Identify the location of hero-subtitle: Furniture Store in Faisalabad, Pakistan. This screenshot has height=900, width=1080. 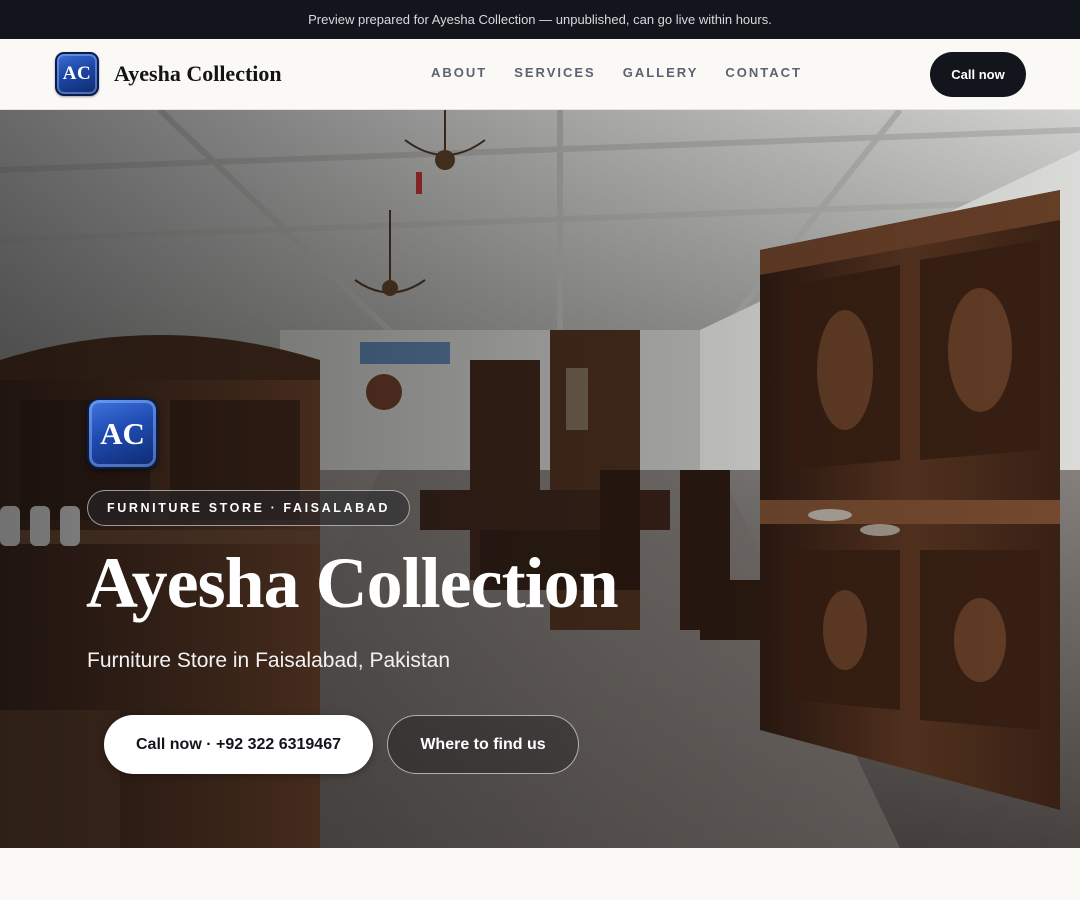
(269, 660).